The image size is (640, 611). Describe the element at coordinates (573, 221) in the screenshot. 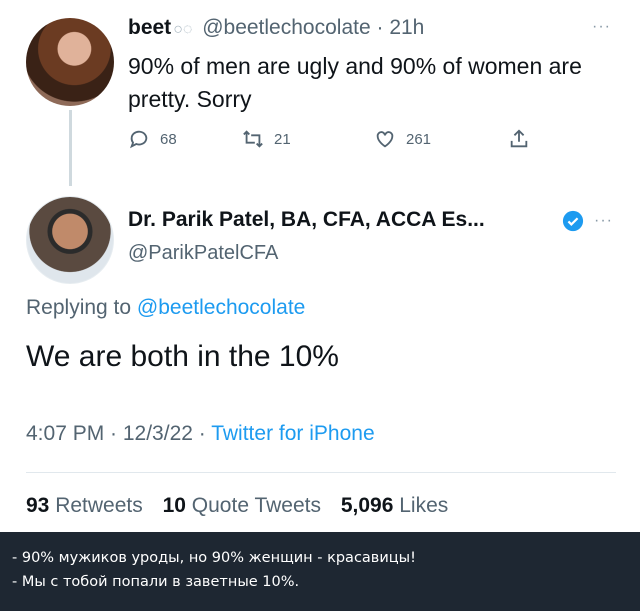

I see `verified-icon` at that location.